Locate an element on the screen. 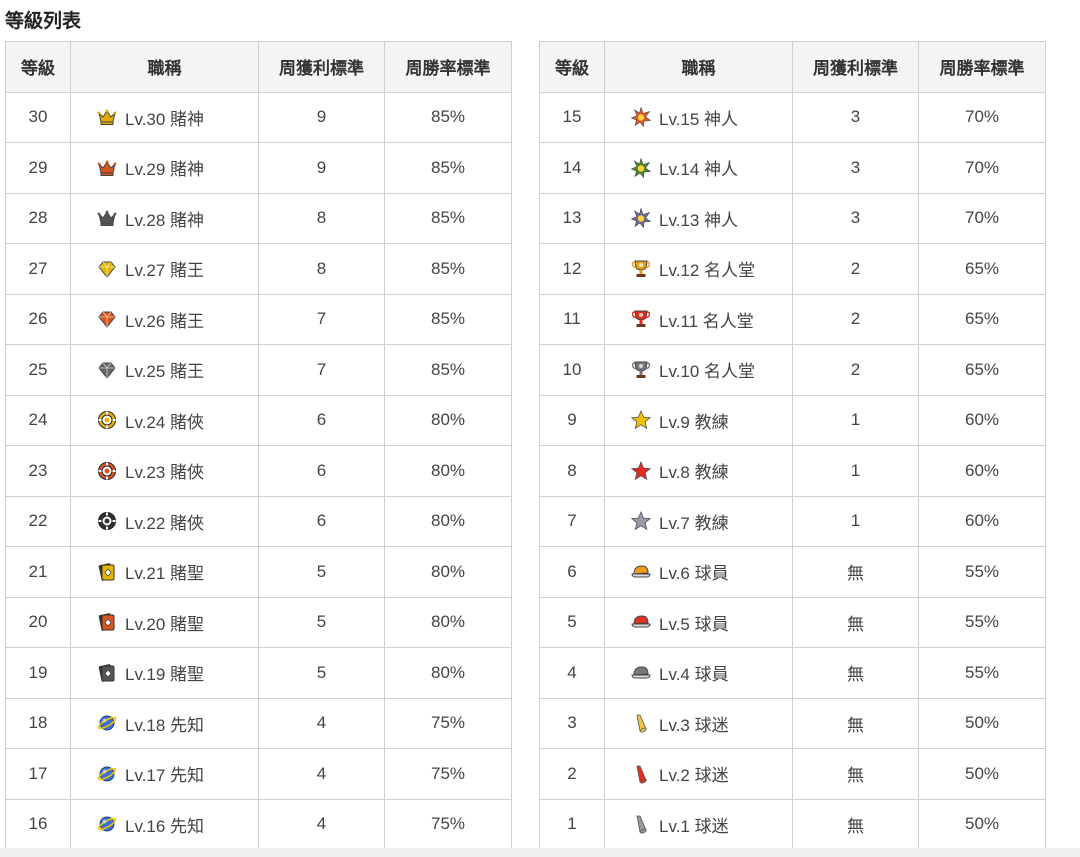  title-cell: Lv.12 名人堂 is located at coordinates (698, 269).